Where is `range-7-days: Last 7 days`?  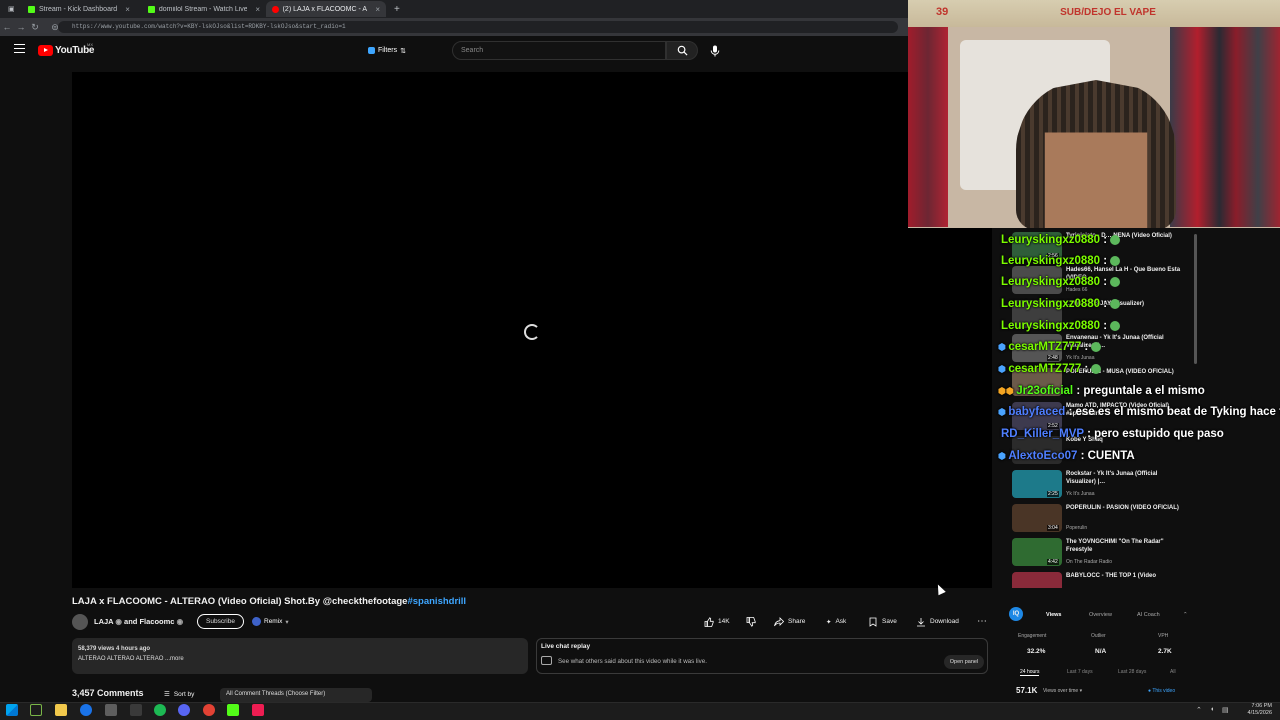 range-7-days: Last 7 days is located at coordinates (1080, 672).